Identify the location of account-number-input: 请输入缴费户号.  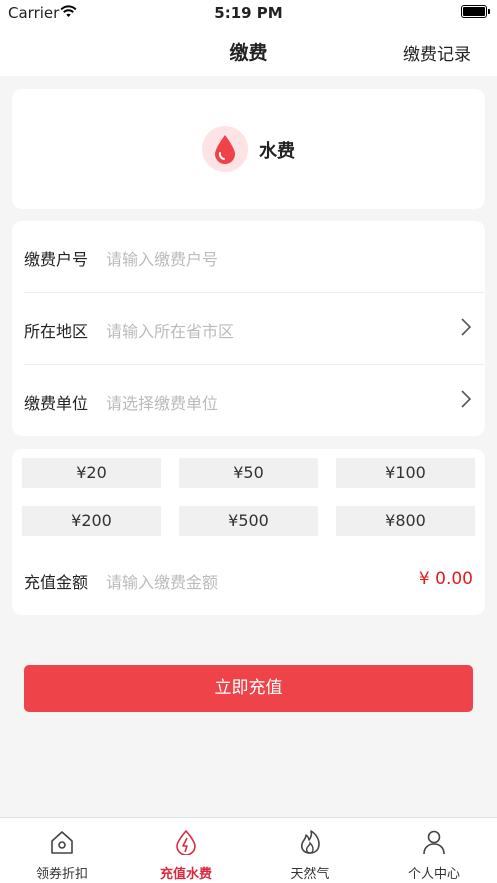
(162, 258).